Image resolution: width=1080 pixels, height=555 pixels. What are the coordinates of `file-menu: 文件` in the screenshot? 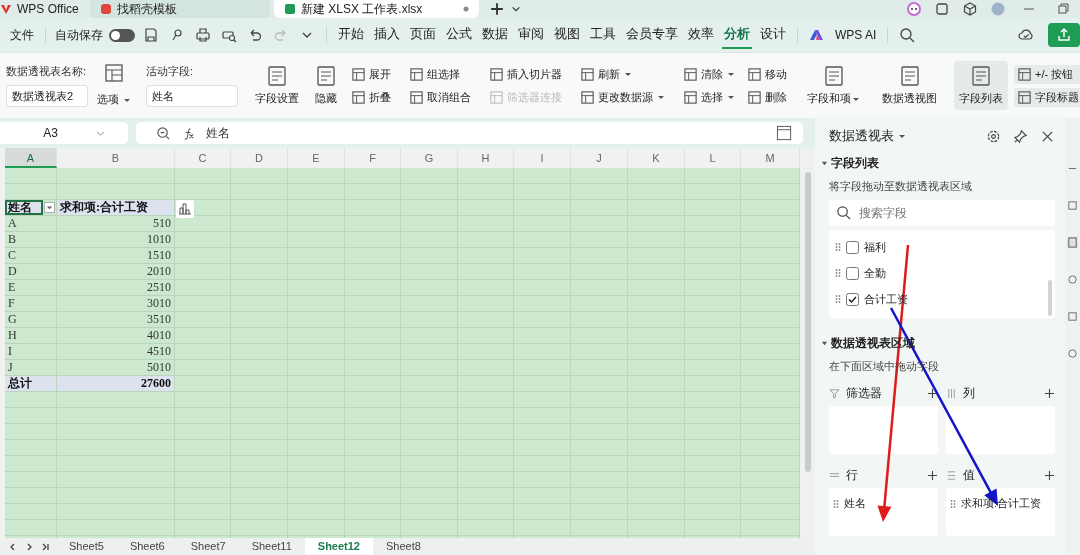 It's located at (22, 35).